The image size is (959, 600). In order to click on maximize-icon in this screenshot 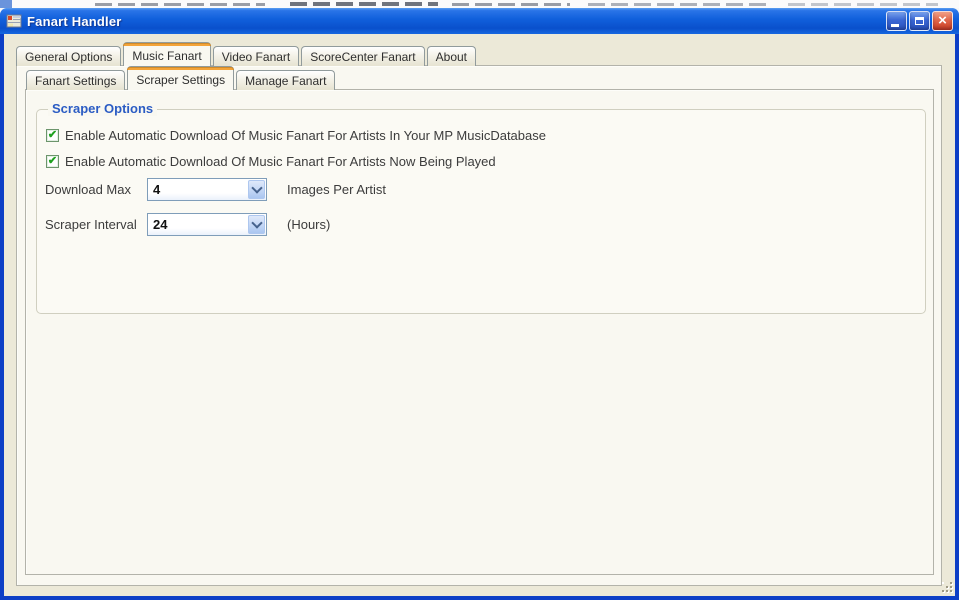, I will do `click(919, 21)`.